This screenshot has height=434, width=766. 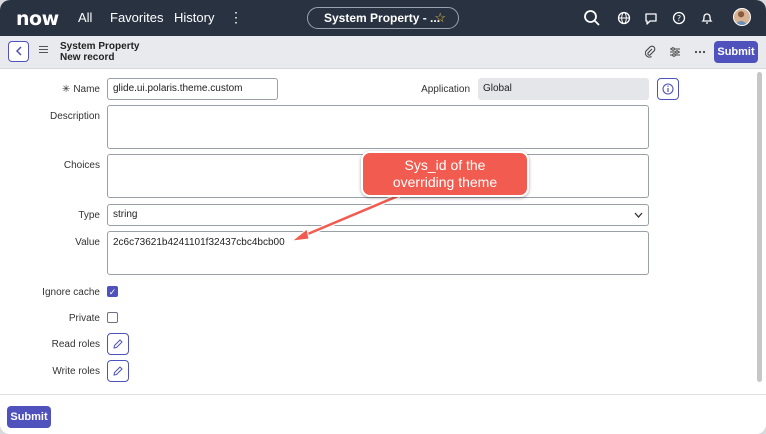 I want to click on form-header: System Property New record Submit, so click(x=383, y=52).